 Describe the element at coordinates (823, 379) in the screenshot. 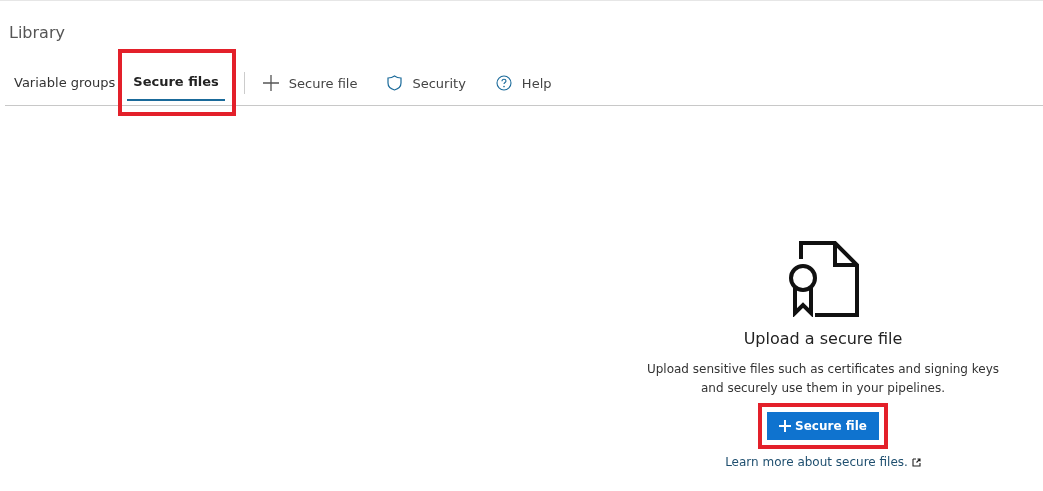

I see `empty-state-description: Upload sensitive files such as certificates and signing keys and securely use them in your pipelines.` at that location.